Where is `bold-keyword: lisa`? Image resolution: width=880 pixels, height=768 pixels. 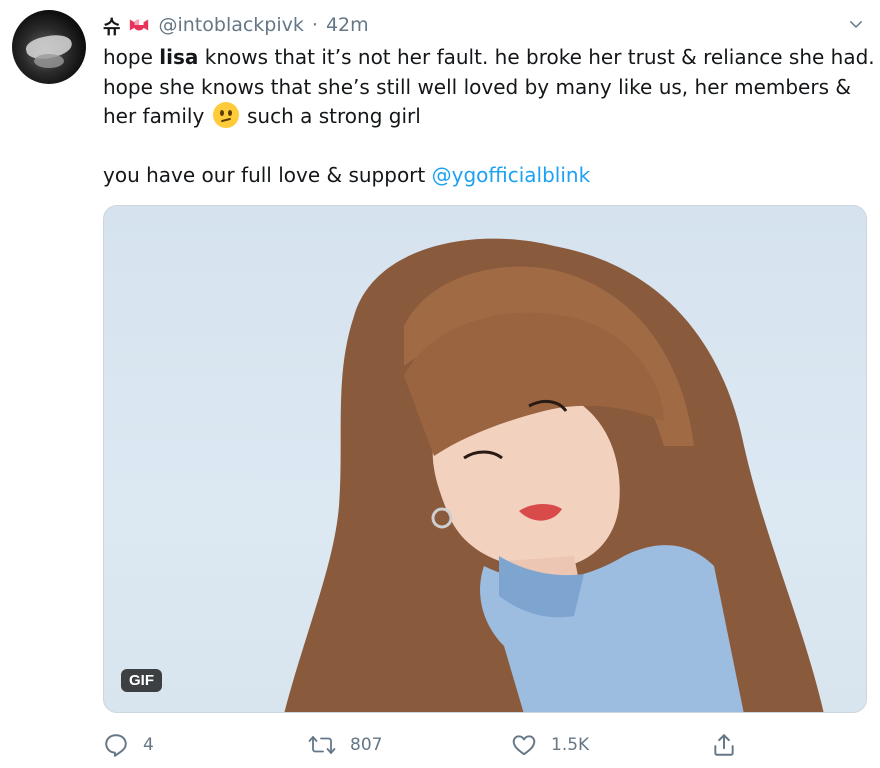 bold-keyword: lisa is located at coordinates (179, 57).